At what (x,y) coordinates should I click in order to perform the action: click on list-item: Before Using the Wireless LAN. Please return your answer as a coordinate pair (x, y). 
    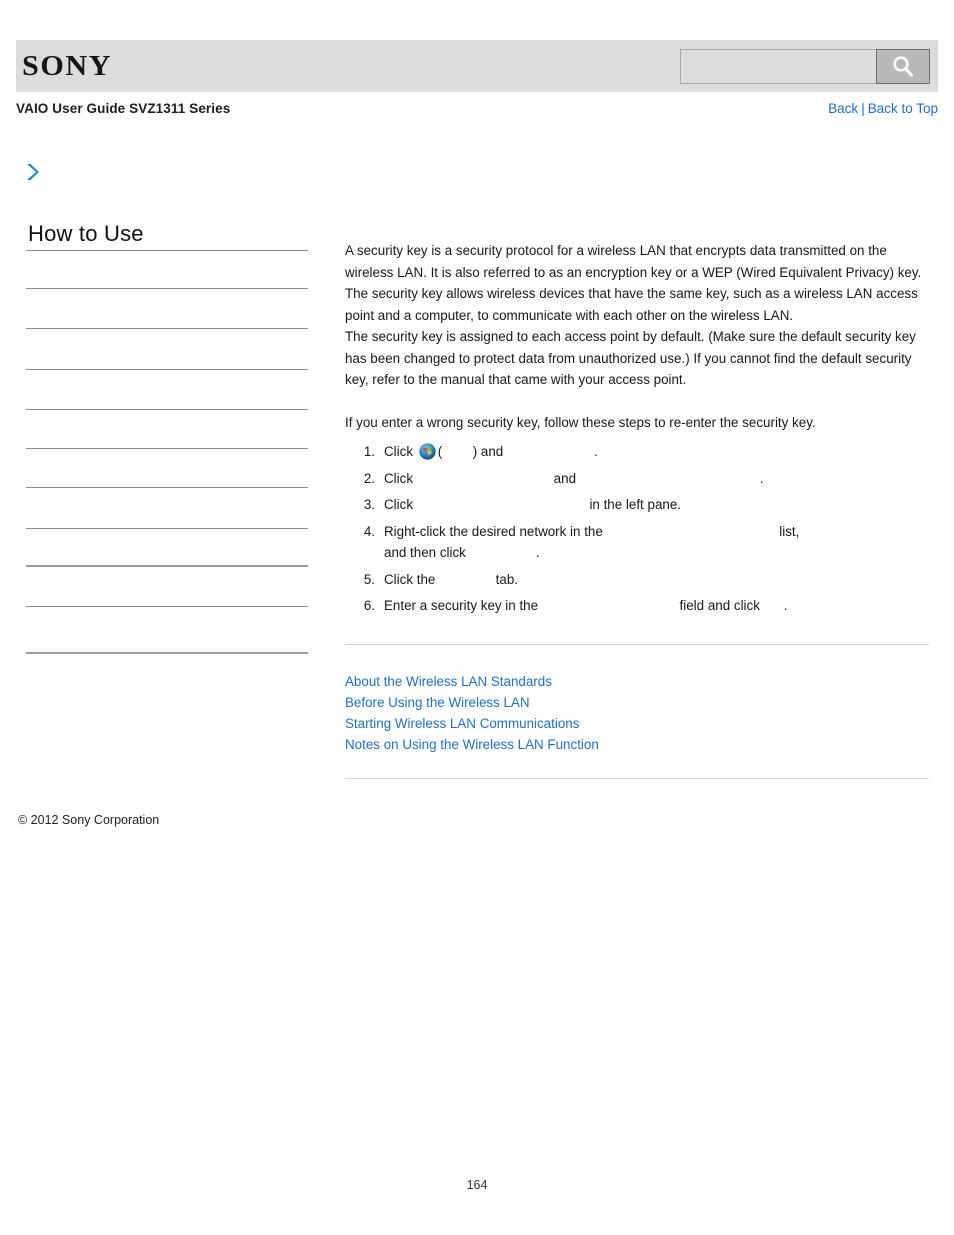
    Looking at the image, I should click on (637, 702).